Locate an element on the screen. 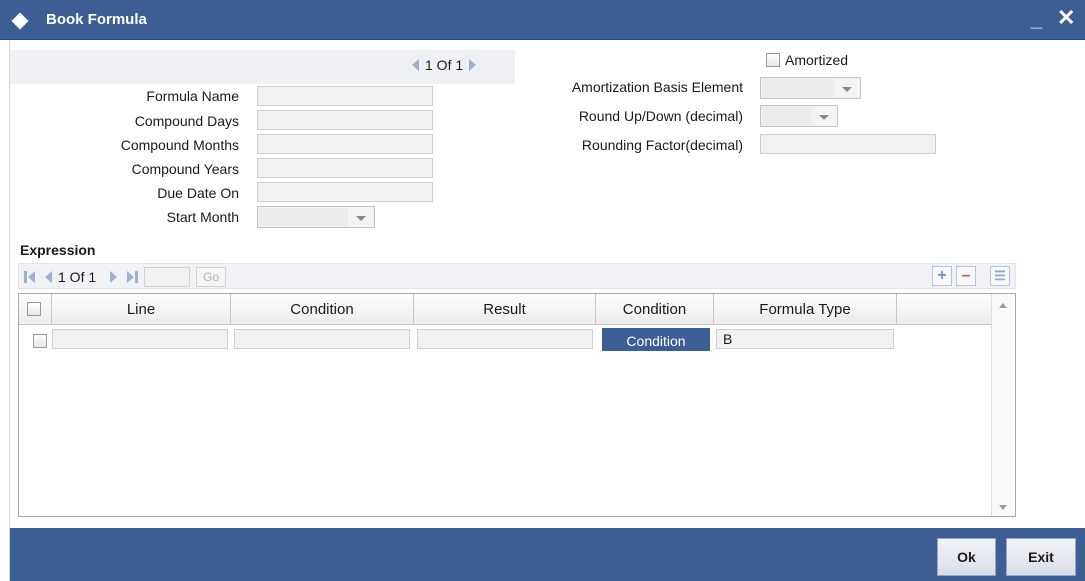 The width and height of the screenshot is (1085, 581). select-all-cell is located at coordinates (35, 309).